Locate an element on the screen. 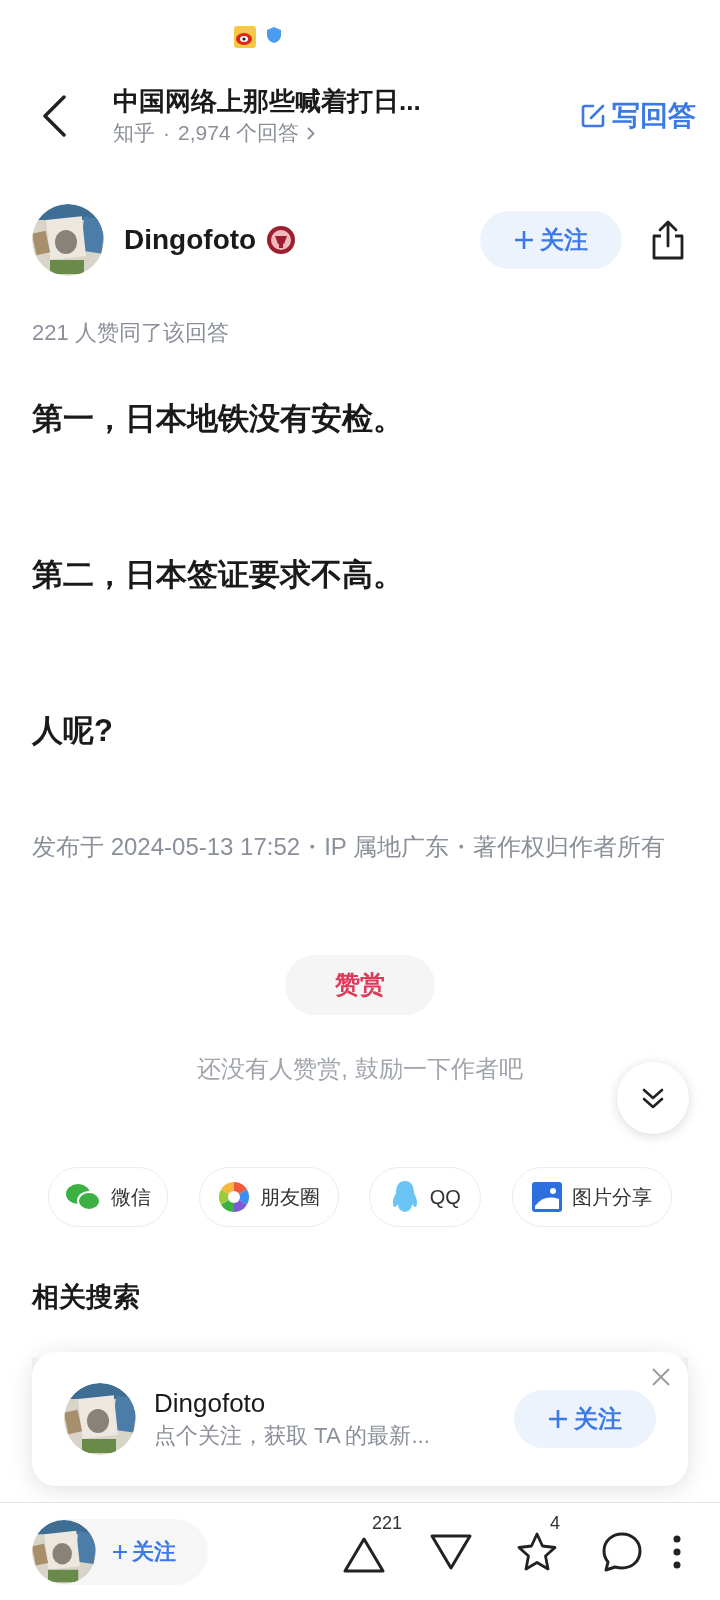 This screenshot has height=1600, width=720. reward-note: 还没有人赞赏, 鼓励一下作者吧 is located at coordinates (360, 1069).